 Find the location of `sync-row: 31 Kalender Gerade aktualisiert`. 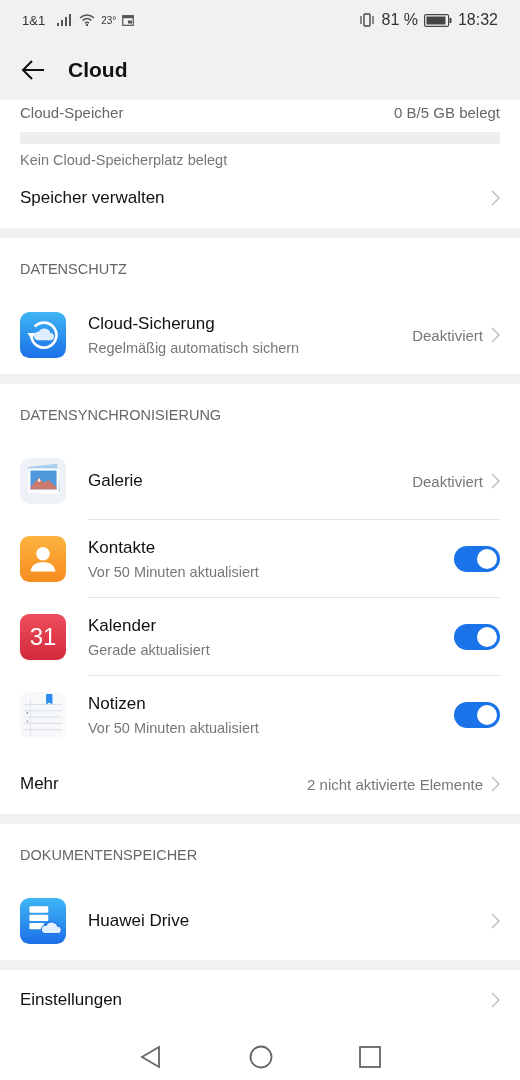

sync-row: 31 Kalender Gerade aktualisiert is located at coordinates (260, 637).